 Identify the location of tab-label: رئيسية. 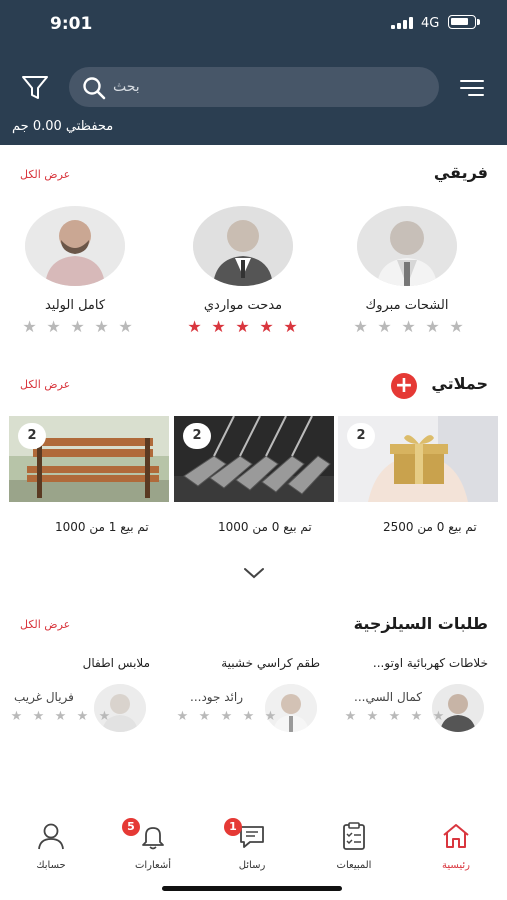
(456, 865).